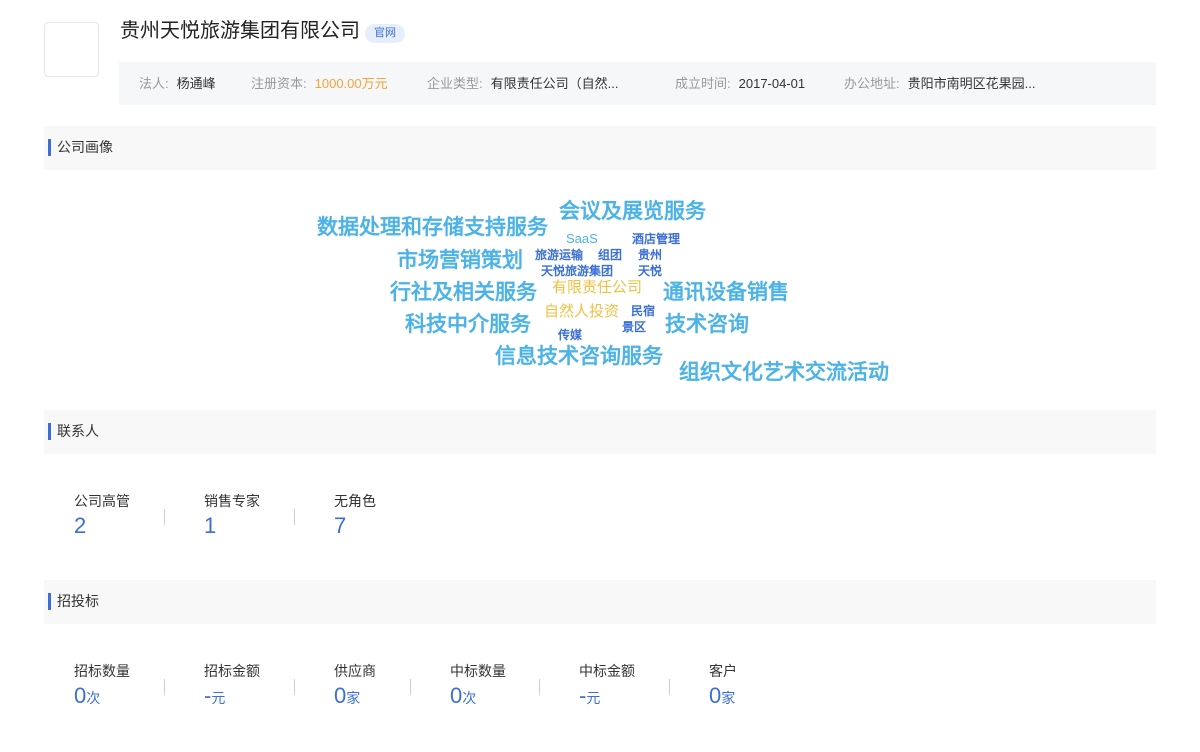 The width and height of the screenshot is (1200, 752). I want to click on info-label: 法人:, so click(154, 83).